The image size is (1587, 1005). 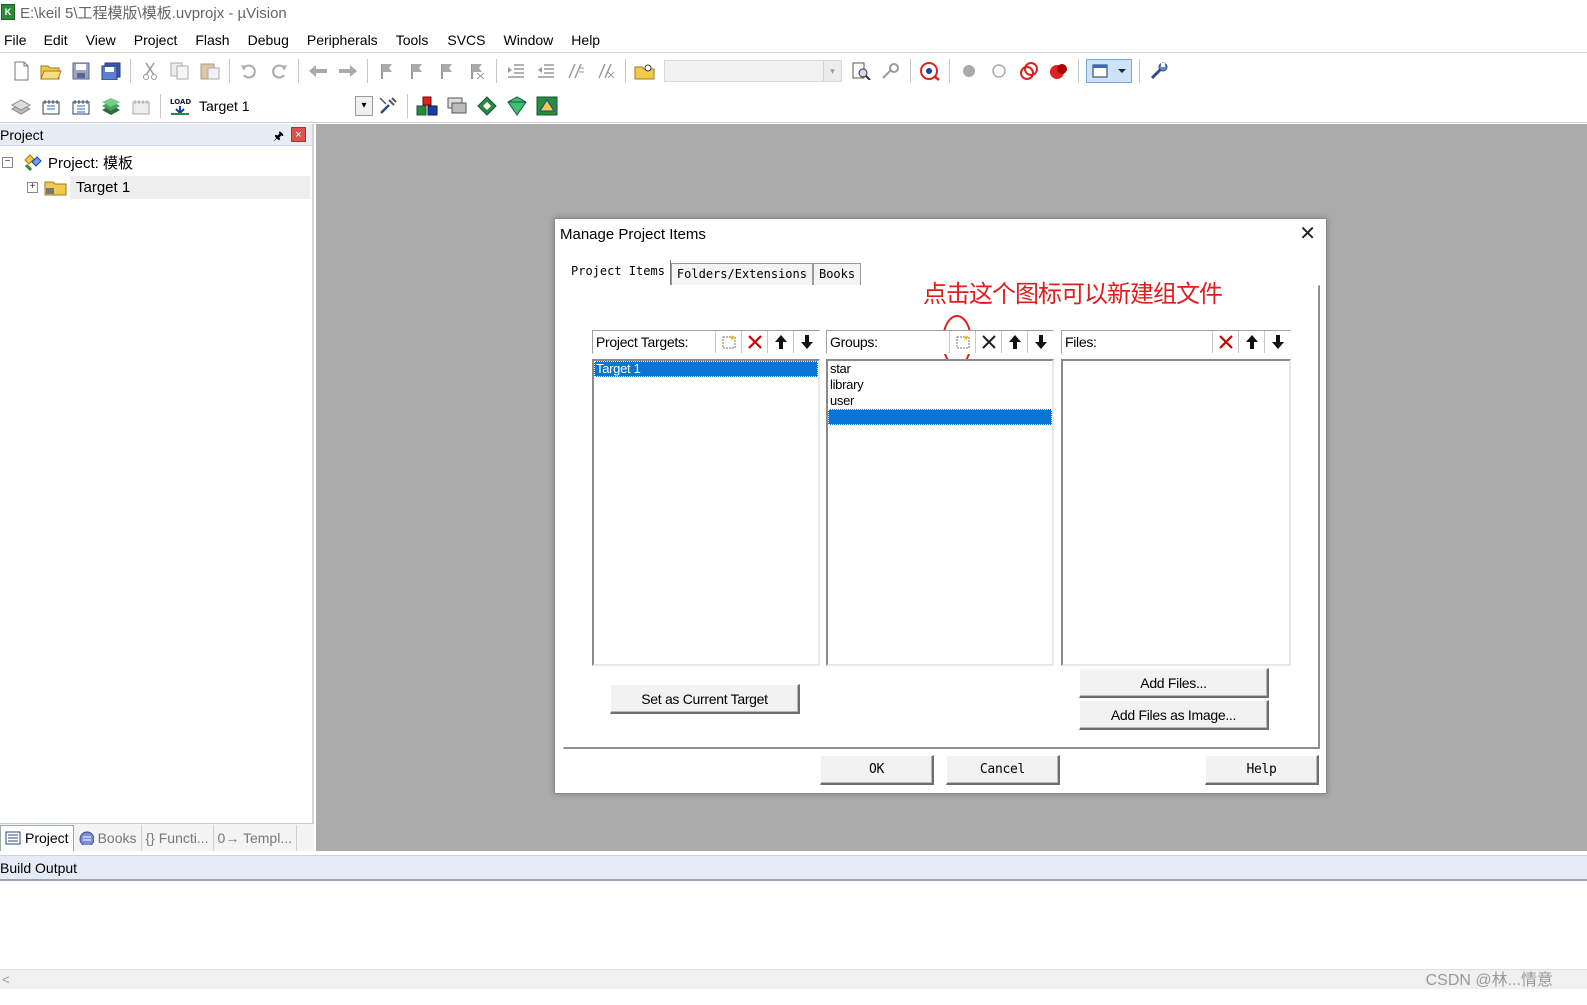 I want to click on new-group-icon, so click(x=962, y=342).